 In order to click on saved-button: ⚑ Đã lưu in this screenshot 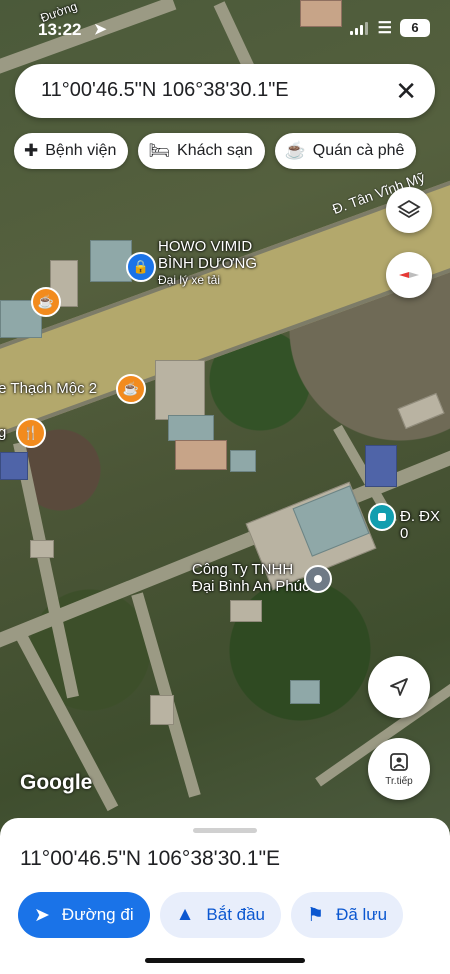, I will do `click(347, 915)`.